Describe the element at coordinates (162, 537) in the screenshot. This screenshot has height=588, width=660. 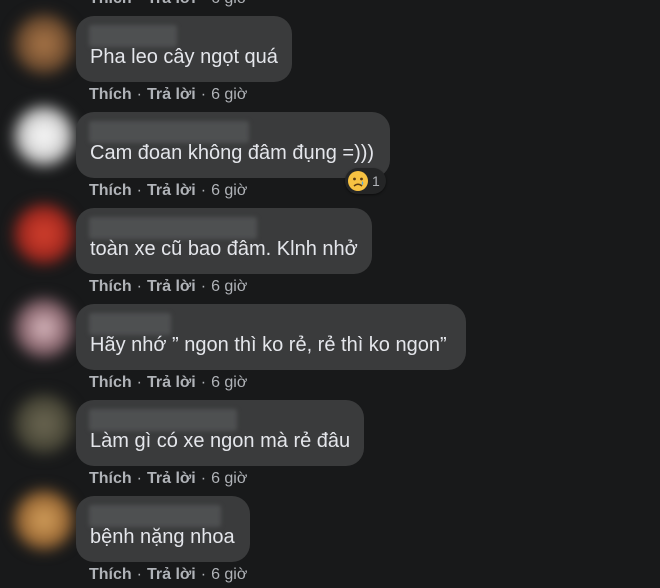
I see `comment-text: bệnh nặng nhoa` at that location.